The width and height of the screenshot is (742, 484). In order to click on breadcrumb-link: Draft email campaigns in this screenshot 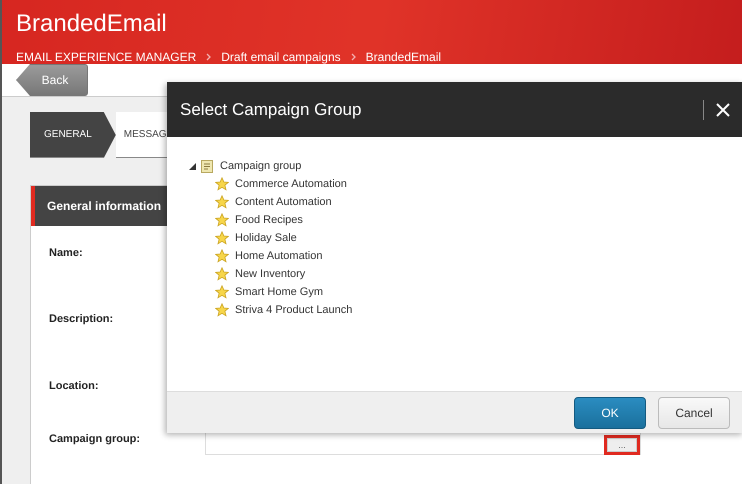, I will do `click(281, 57)`.